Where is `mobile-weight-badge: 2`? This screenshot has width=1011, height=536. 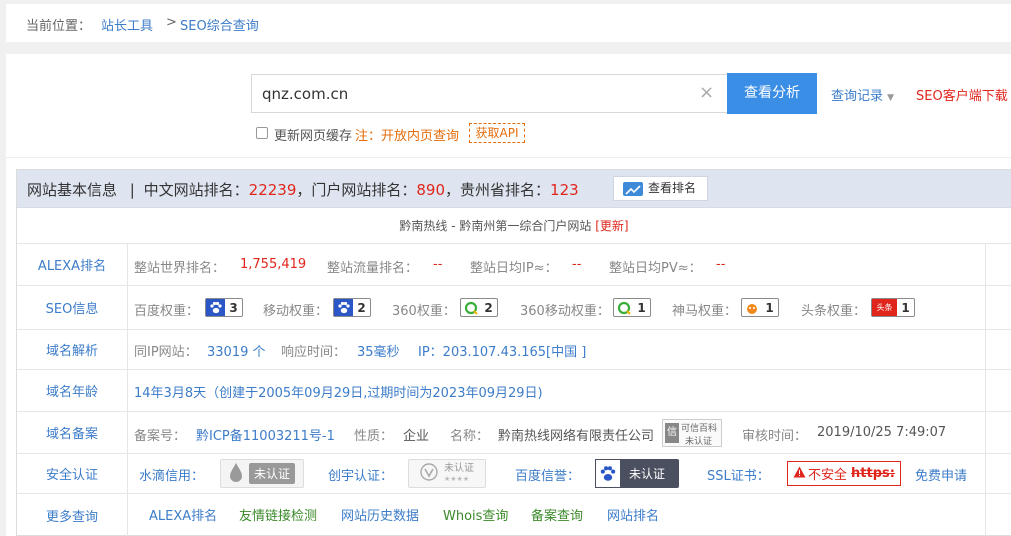
mobile-weight-badge: 2 is located at coordinates (352, 307).